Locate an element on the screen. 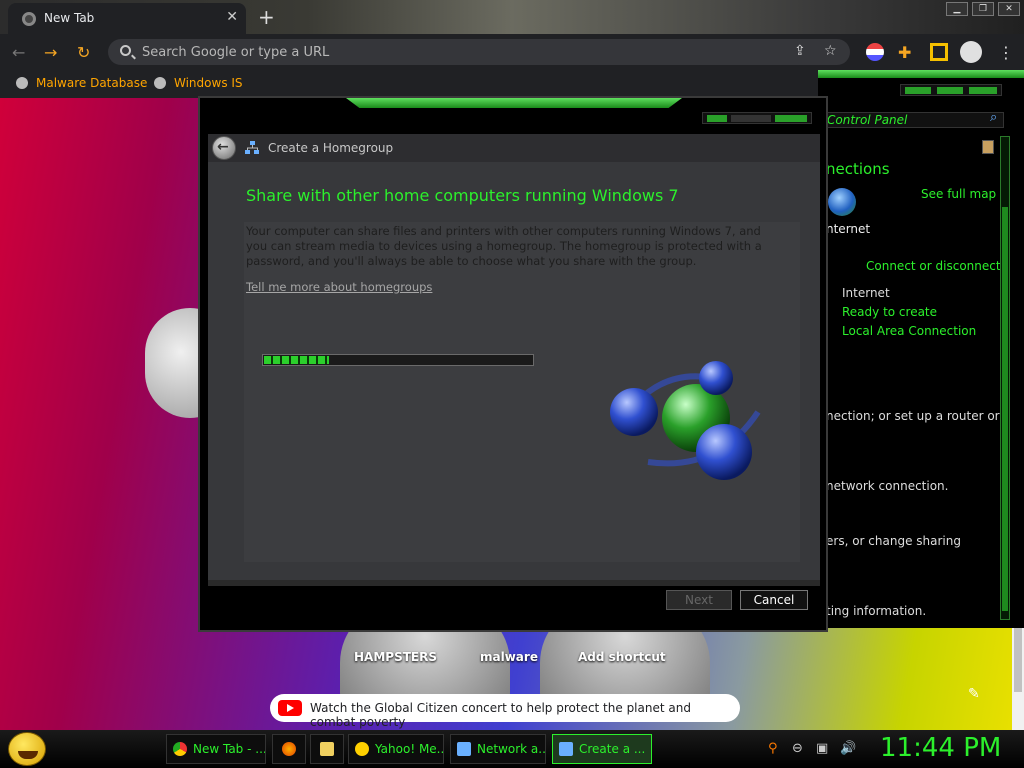 This screenshot has height=768, width=1024. dialog-top-accent is located at coordinates (514, 103).